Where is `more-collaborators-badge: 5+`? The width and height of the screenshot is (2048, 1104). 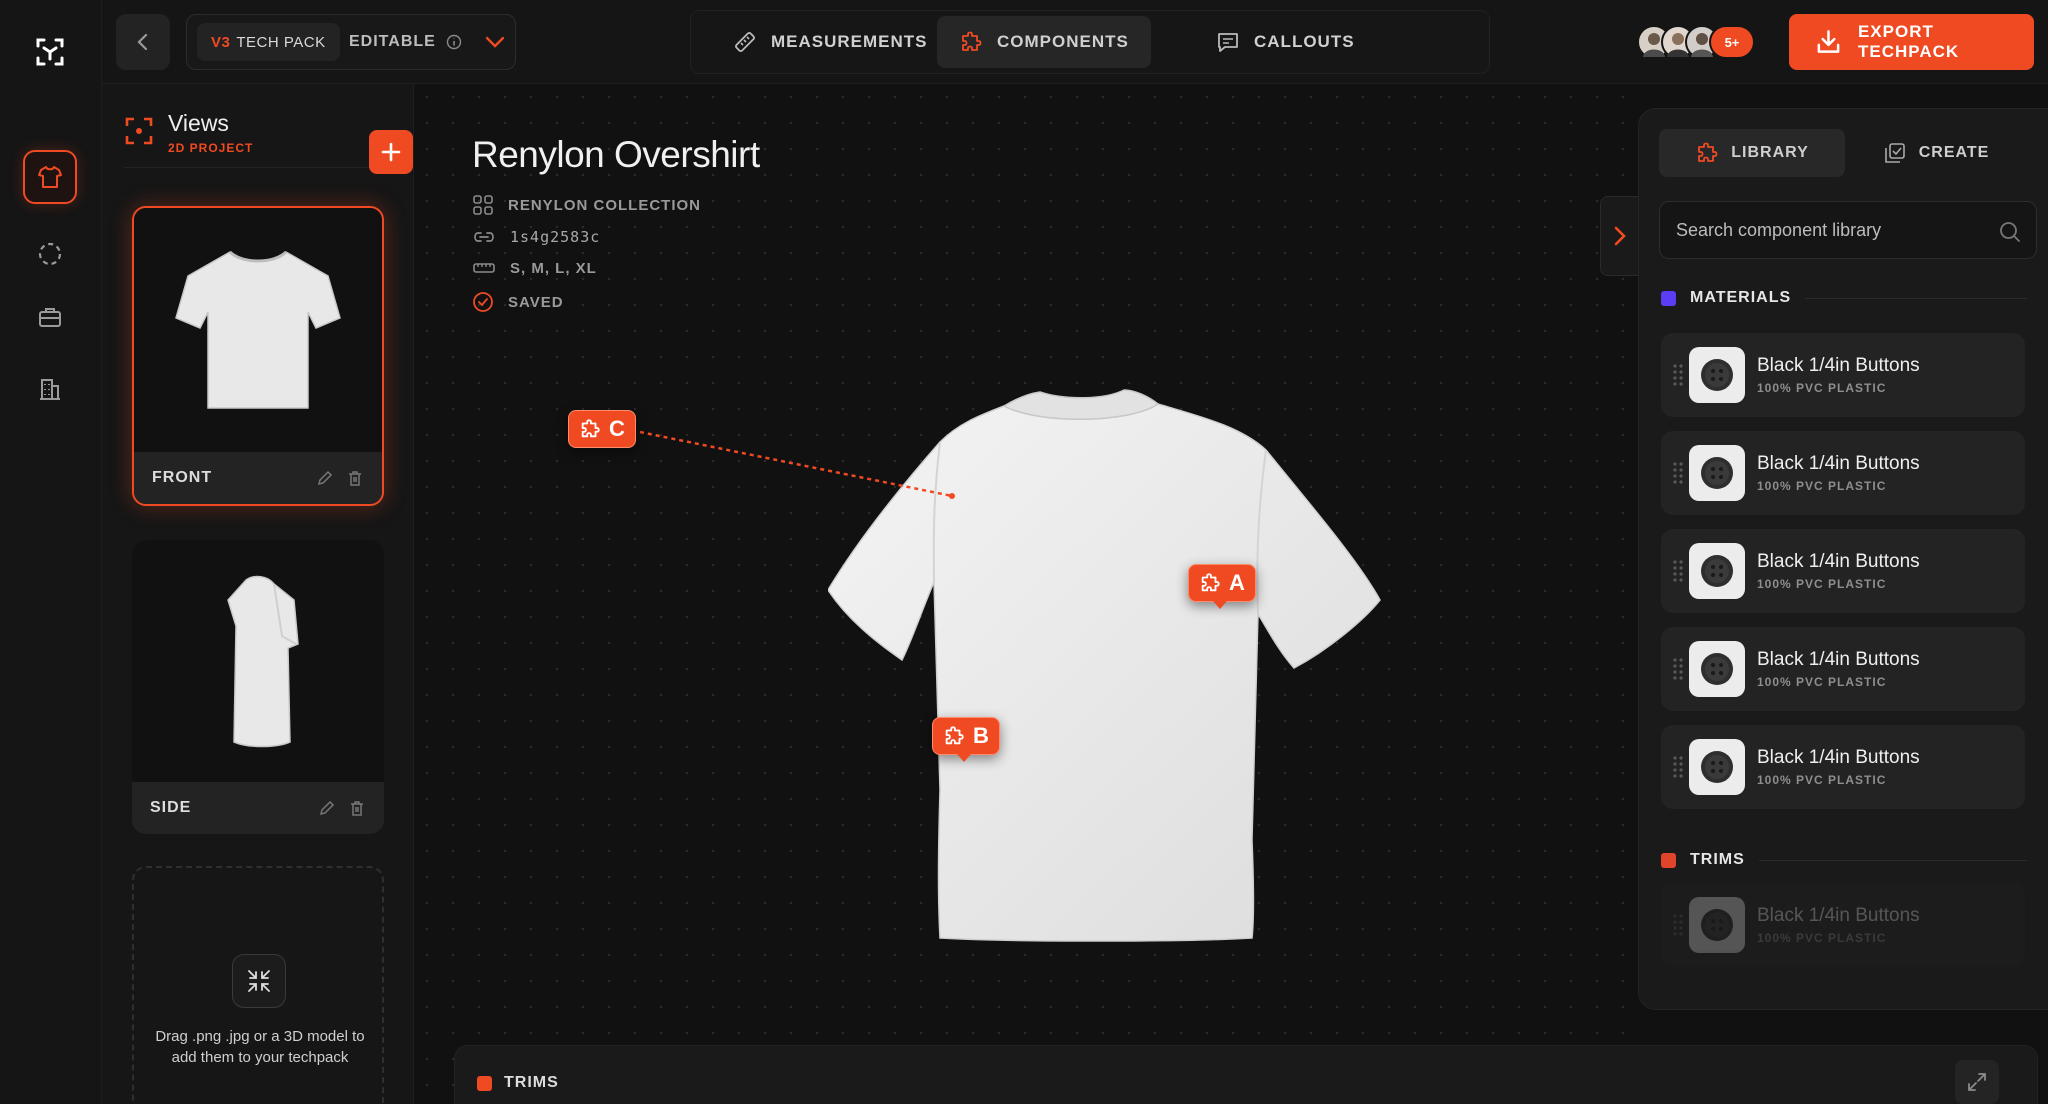
more-collaborators-badge: 5+ is located at coordinates (1732, 42).